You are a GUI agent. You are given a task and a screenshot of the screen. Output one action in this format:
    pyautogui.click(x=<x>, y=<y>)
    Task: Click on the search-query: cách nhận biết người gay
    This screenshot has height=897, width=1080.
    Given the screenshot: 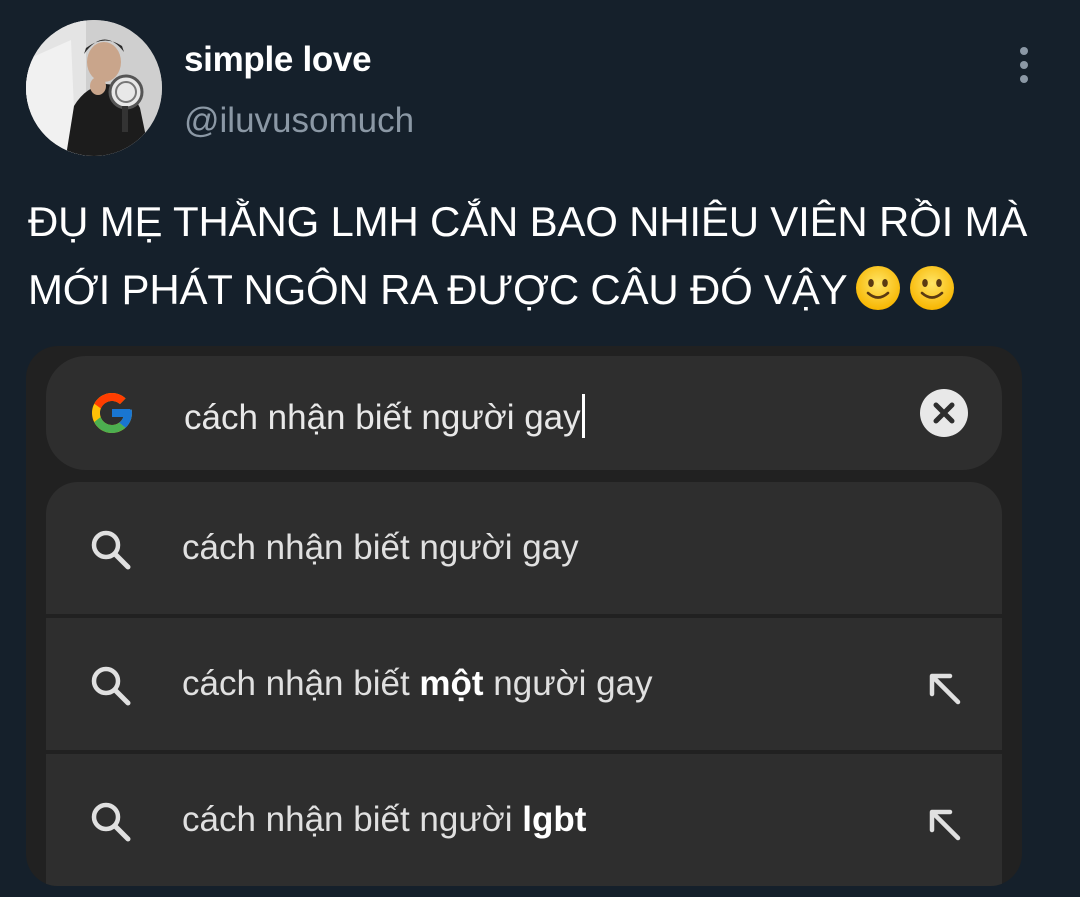 What is the action you would take?
    pyautogui.click(x=382, y=417)
    